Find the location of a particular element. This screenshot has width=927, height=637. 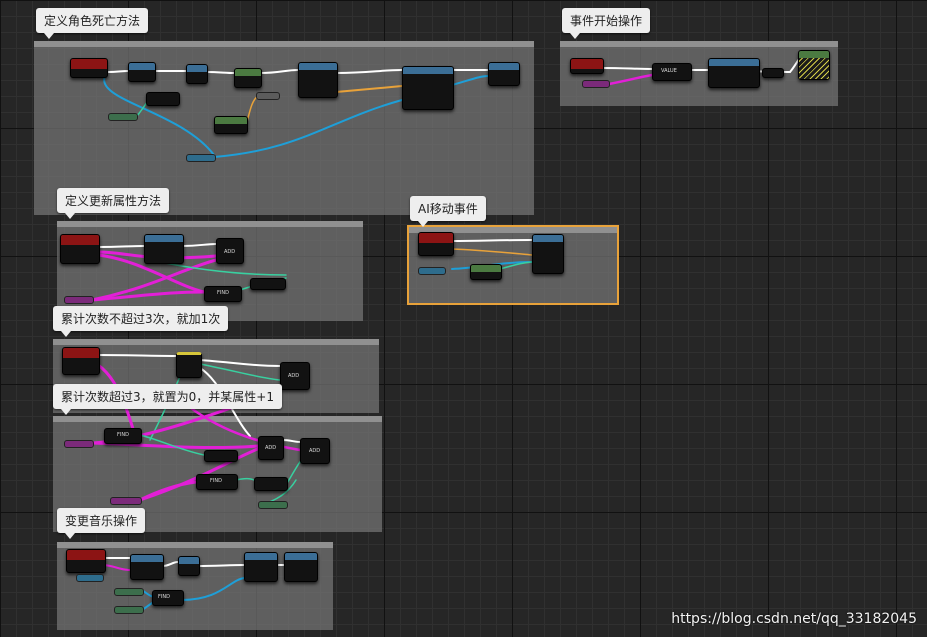

function-node-get-transform is located at coordinates (231, 125).